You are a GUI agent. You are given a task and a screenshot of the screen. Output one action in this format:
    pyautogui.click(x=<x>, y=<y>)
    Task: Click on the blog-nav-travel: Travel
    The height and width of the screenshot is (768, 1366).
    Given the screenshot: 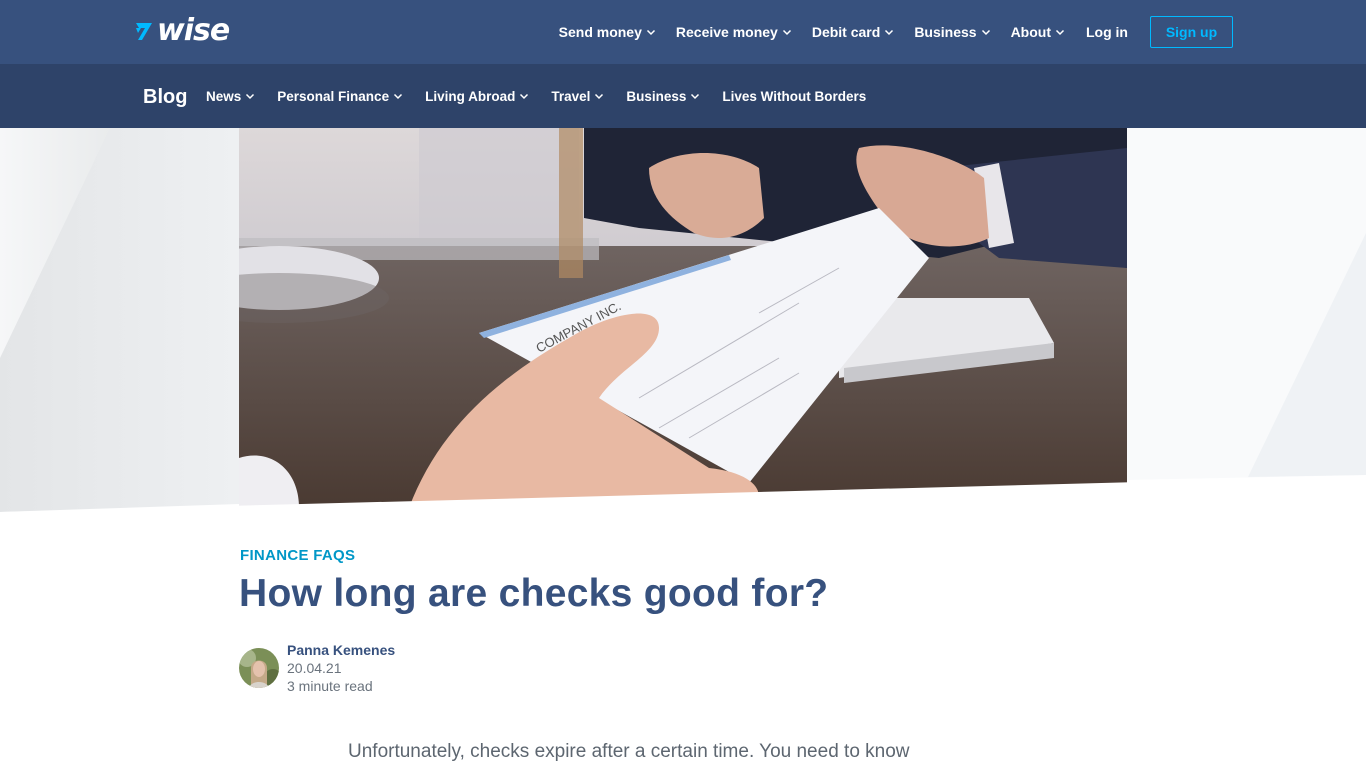 What is the action you would take?
    pyautogui.click(x=577, y=96)
    